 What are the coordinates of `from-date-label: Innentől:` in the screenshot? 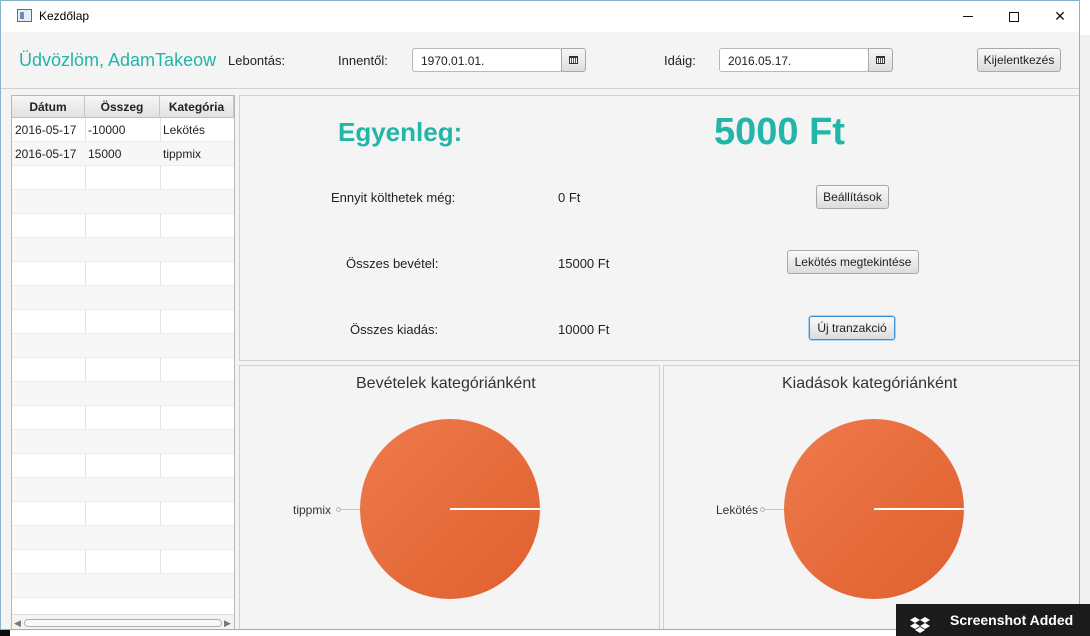 It's located at (363, 60).